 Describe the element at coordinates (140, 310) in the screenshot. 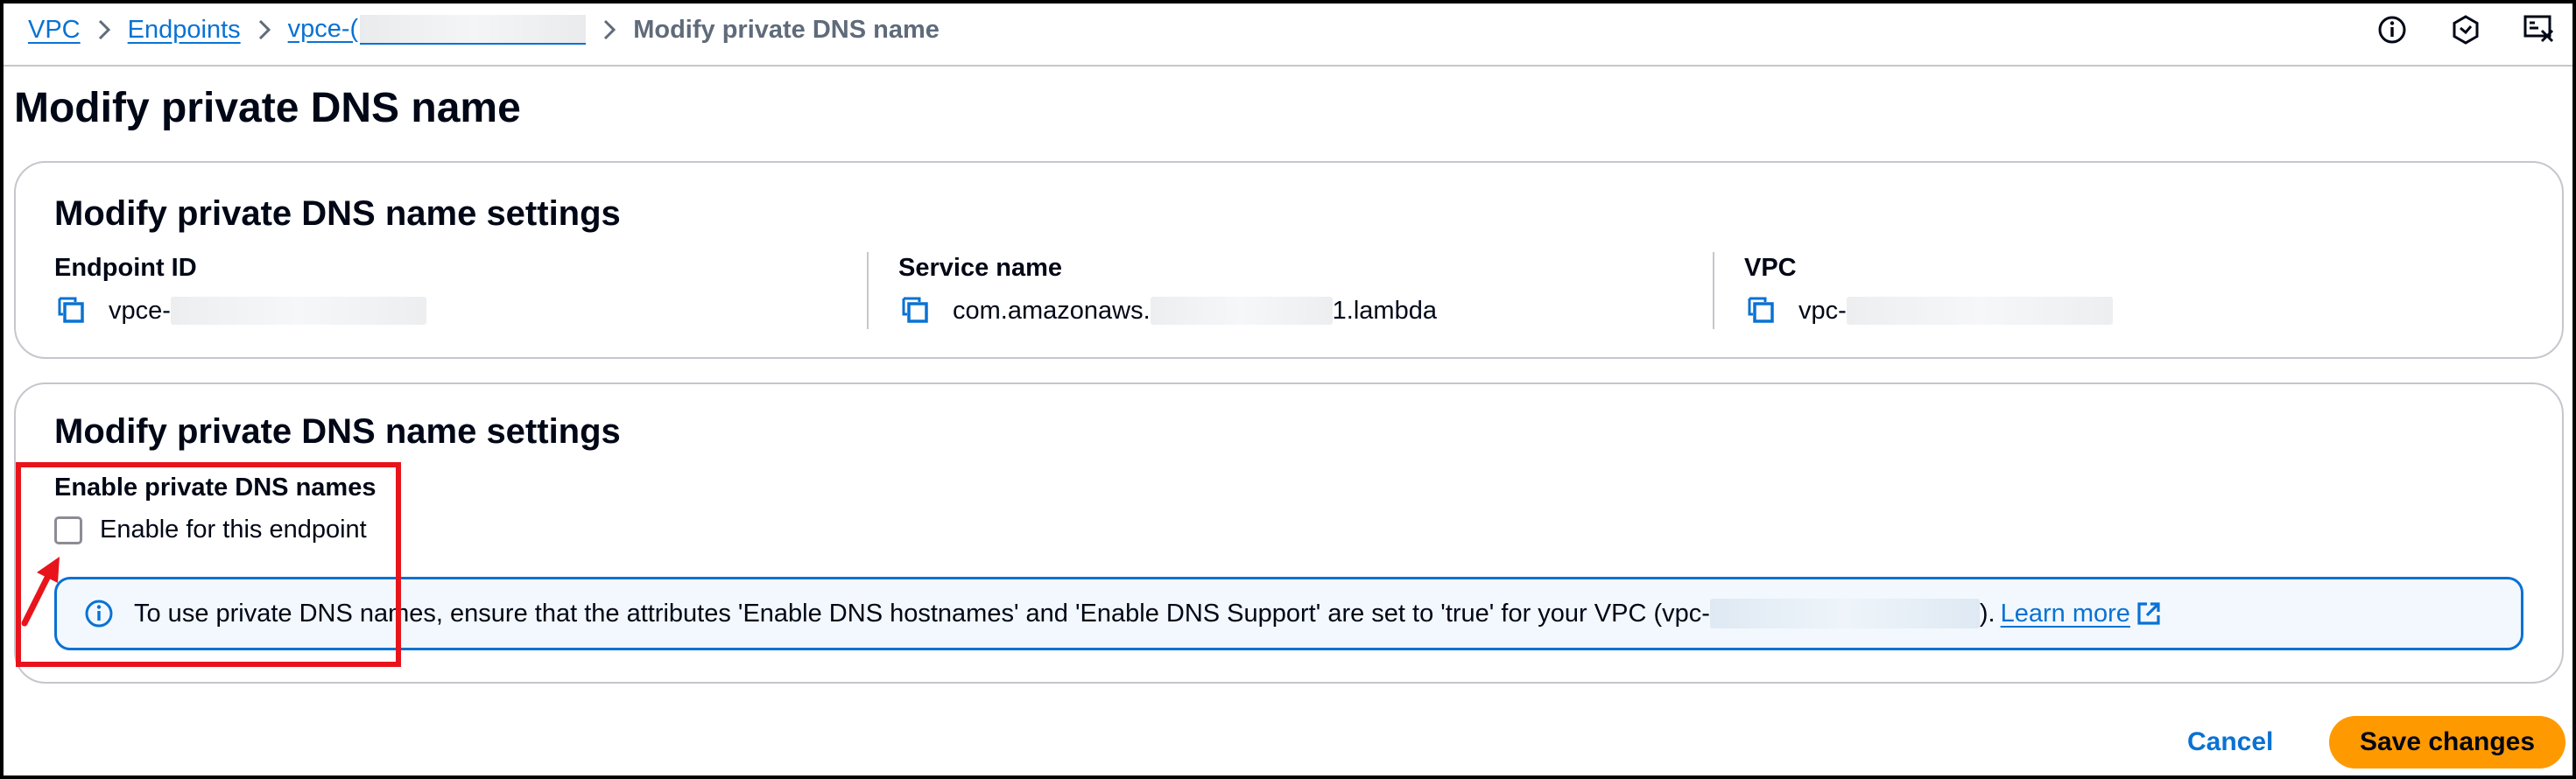

I see `endpoint-id-text: vpce-` at that location.